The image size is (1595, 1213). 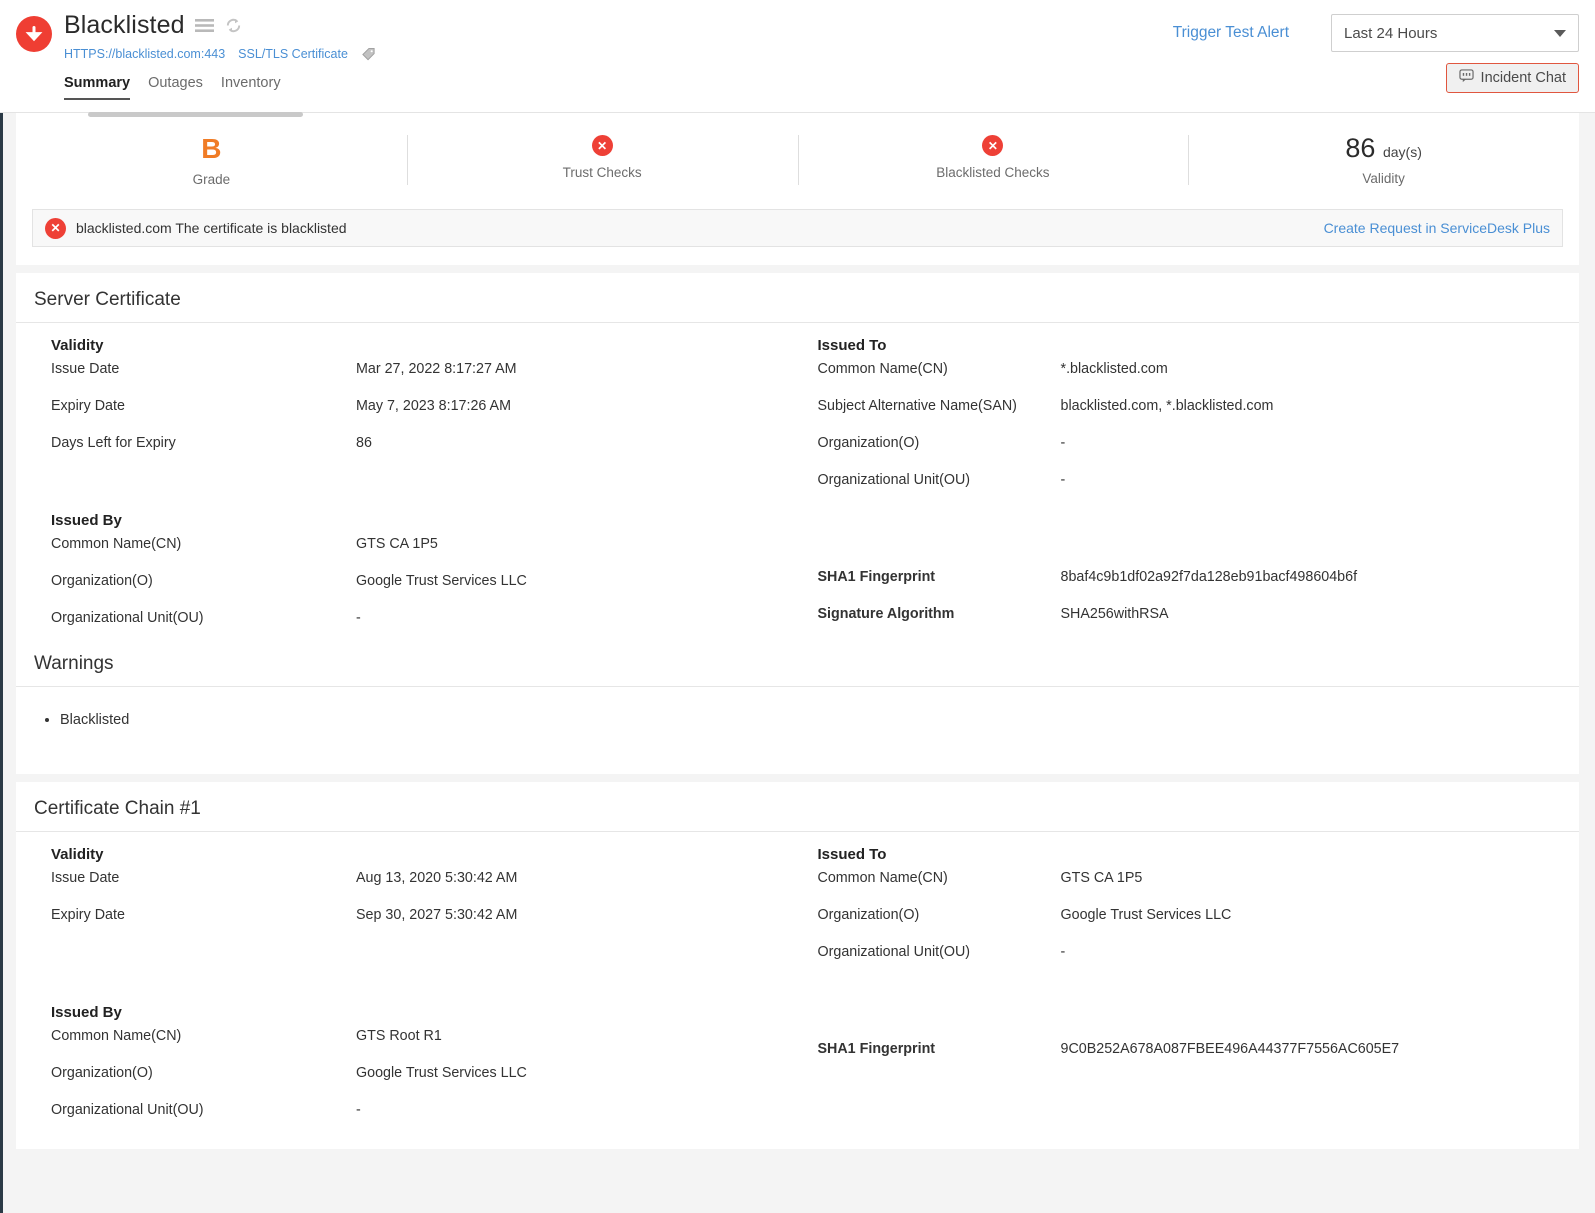 I want to click on row-value: Mar 27, 2022 8:17:27 AM, so click(x=436, y=369).